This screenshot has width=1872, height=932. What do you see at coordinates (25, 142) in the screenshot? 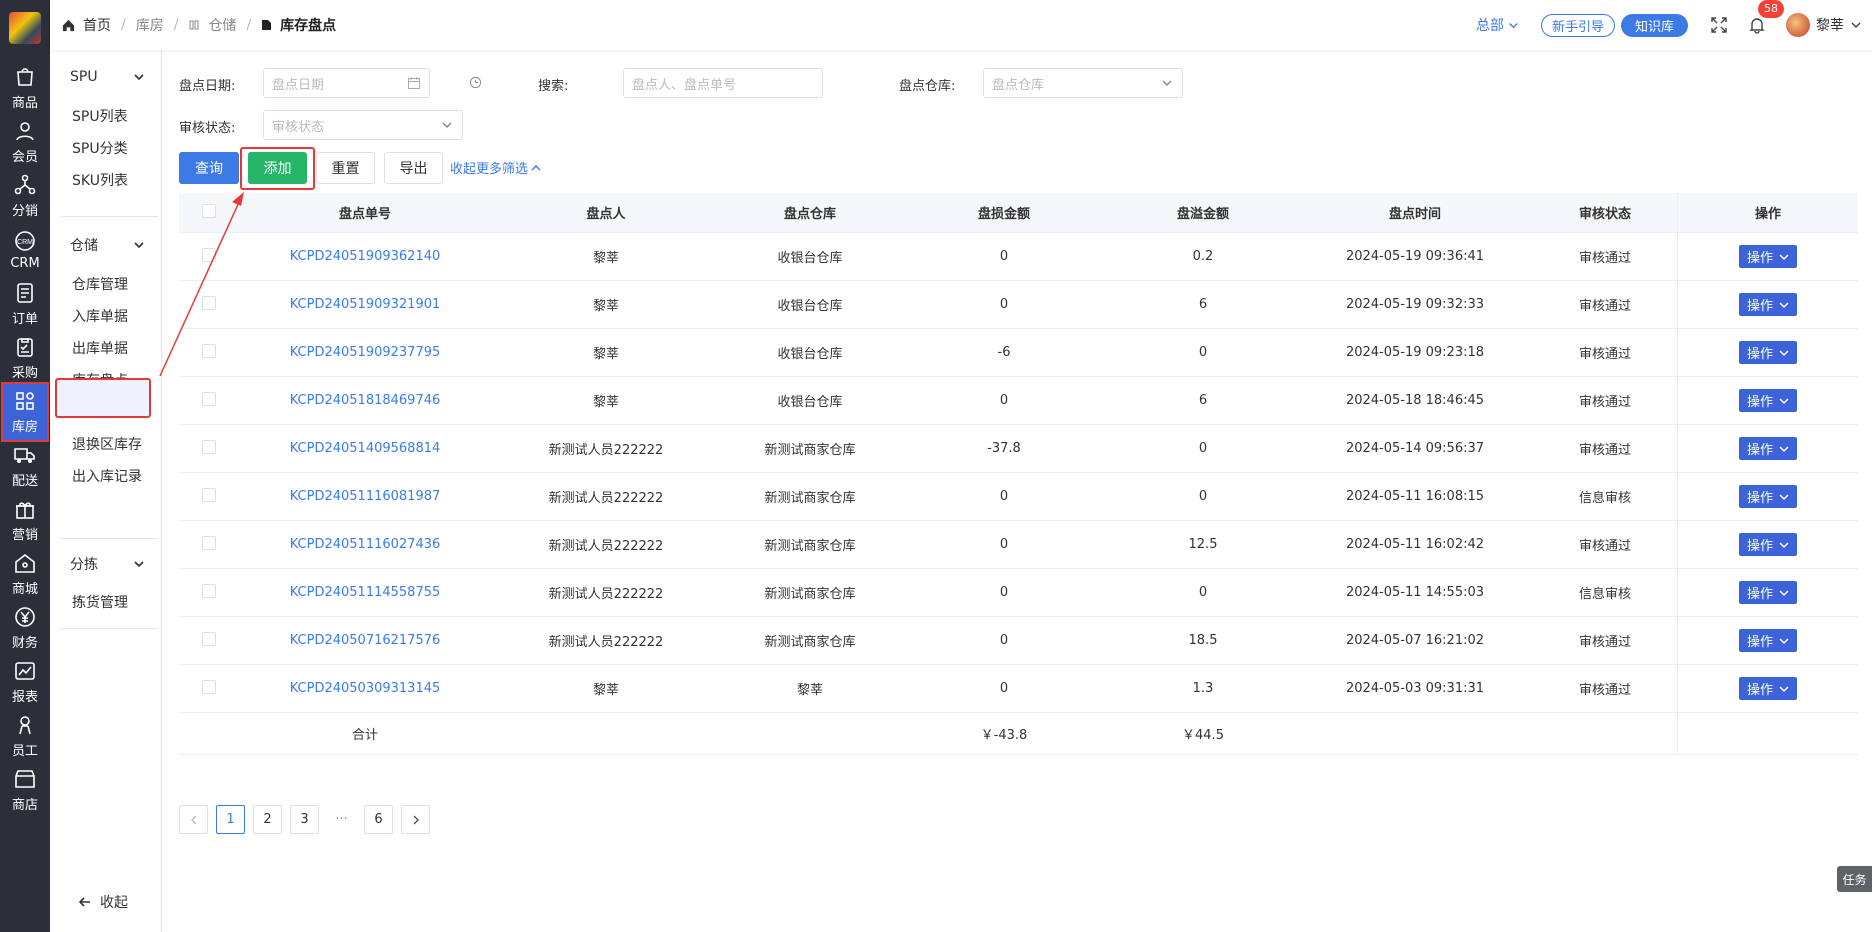
I see `rail-item-1: 会员` at bounding box center [25, 142].